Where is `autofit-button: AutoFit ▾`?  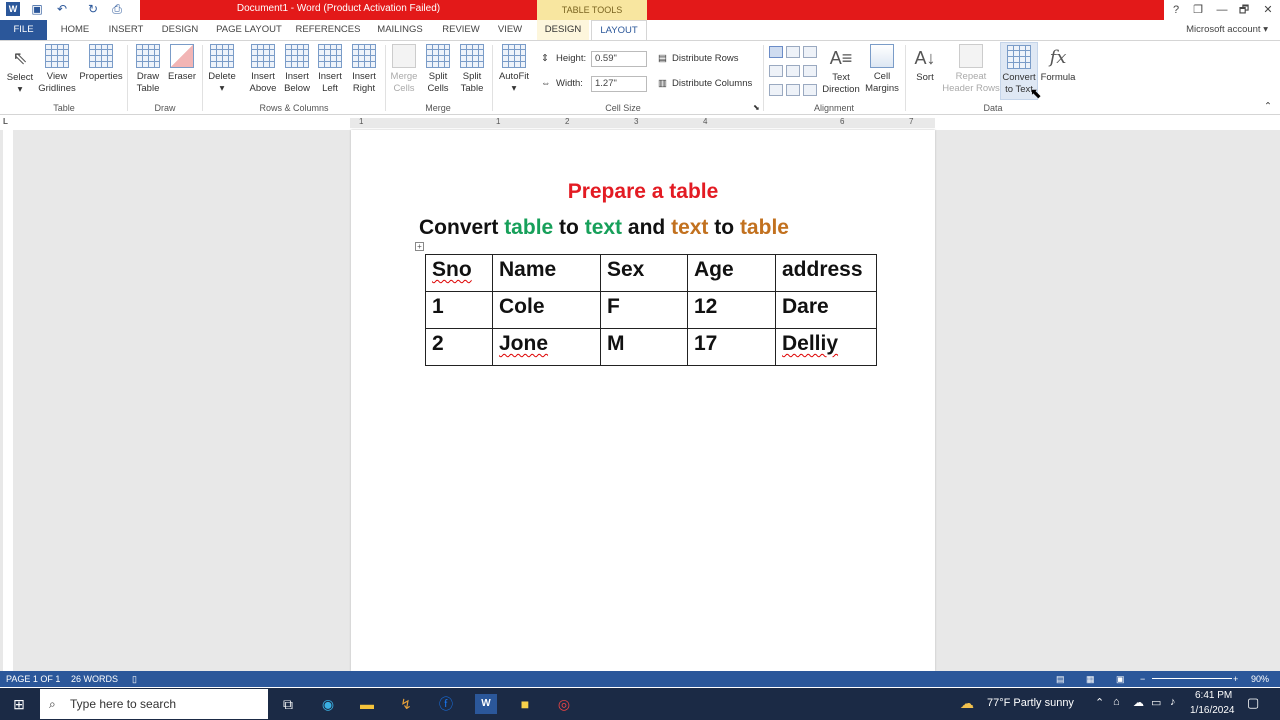
autofit-button: AutoFit ▾ is located at coordinates (514, 69).